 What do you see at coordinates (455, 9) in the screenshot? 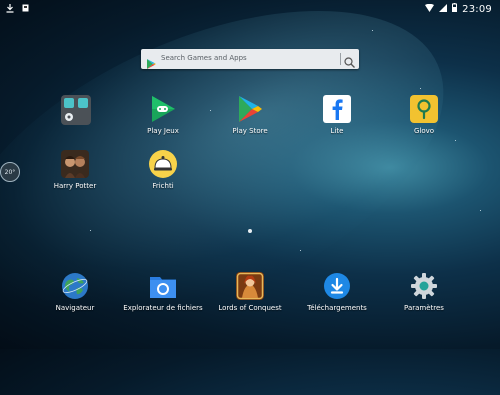
I see `battery-icon` at bounding box center [455, 9].